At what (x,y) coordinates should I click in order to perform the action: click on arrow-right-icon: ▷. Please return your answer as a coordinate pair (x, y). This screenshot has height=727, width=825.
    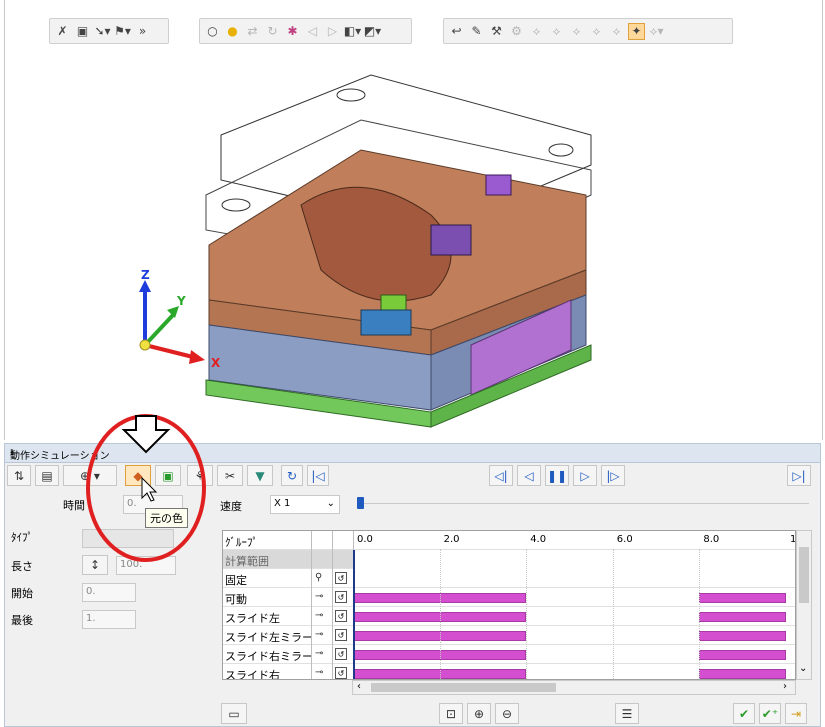
    Looking at the image, I should click on (332, 31).